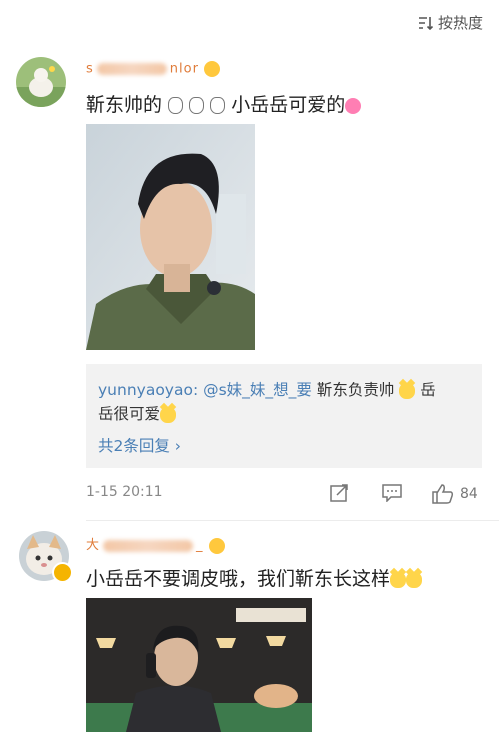 The height and width of the screenshot is (732, 499). I want to click on comment-icon, so click(392, 493).